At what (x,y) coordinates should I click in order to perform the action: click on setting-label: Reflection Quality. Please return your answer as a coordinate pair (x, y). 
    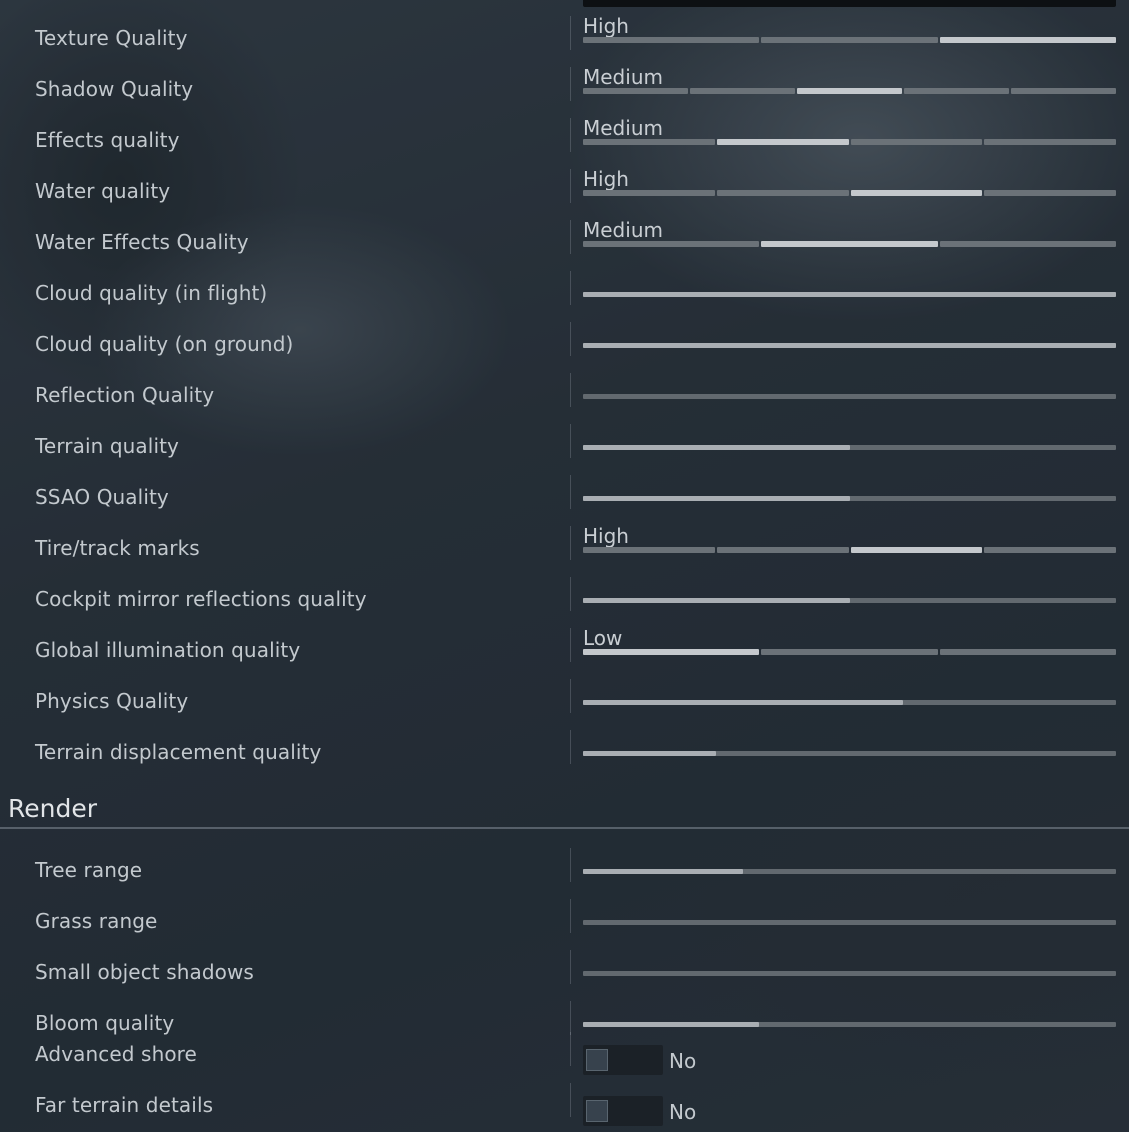
    Looking at the image, I should click on (125, 395).